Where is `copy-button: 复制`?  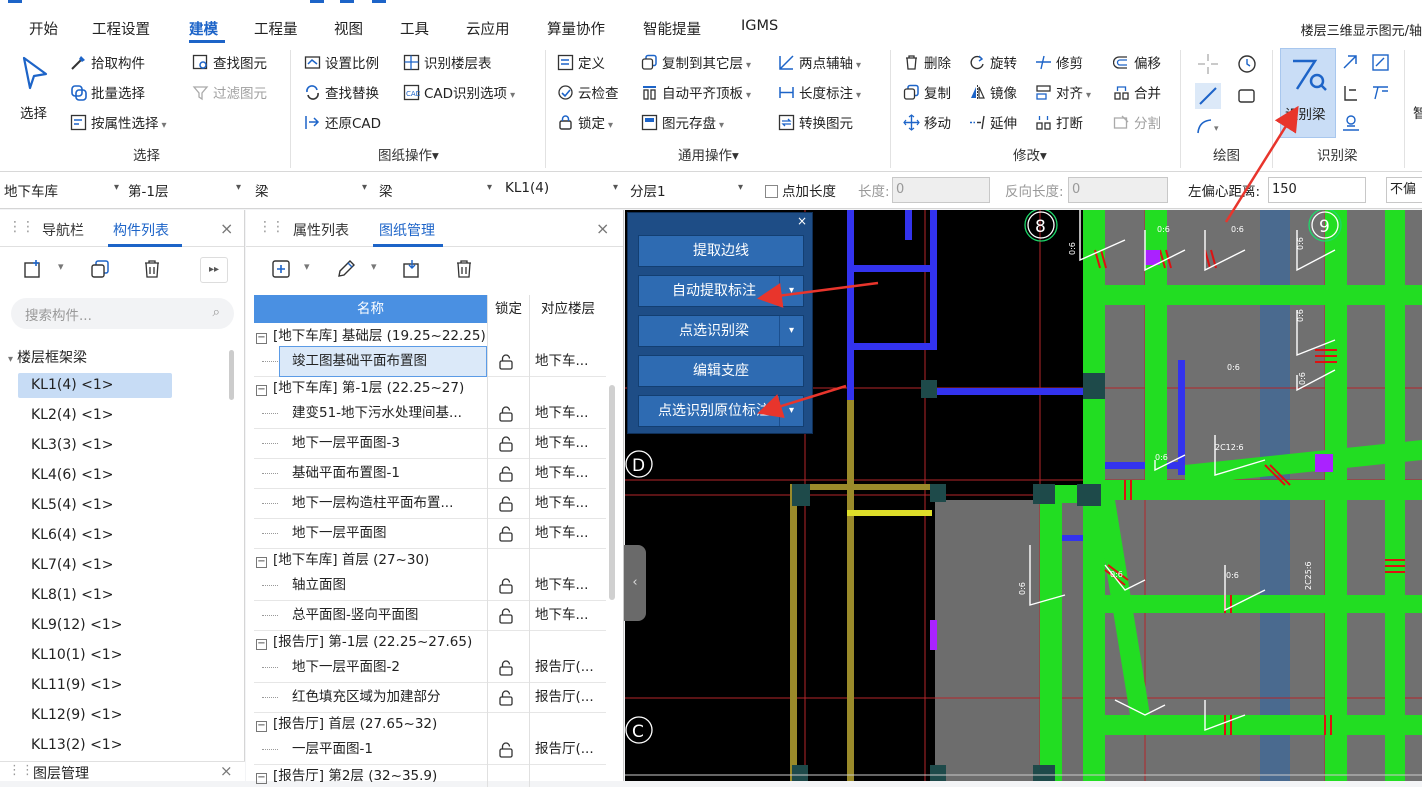
copy-button: 复制 is located at coordinates (927, 94).